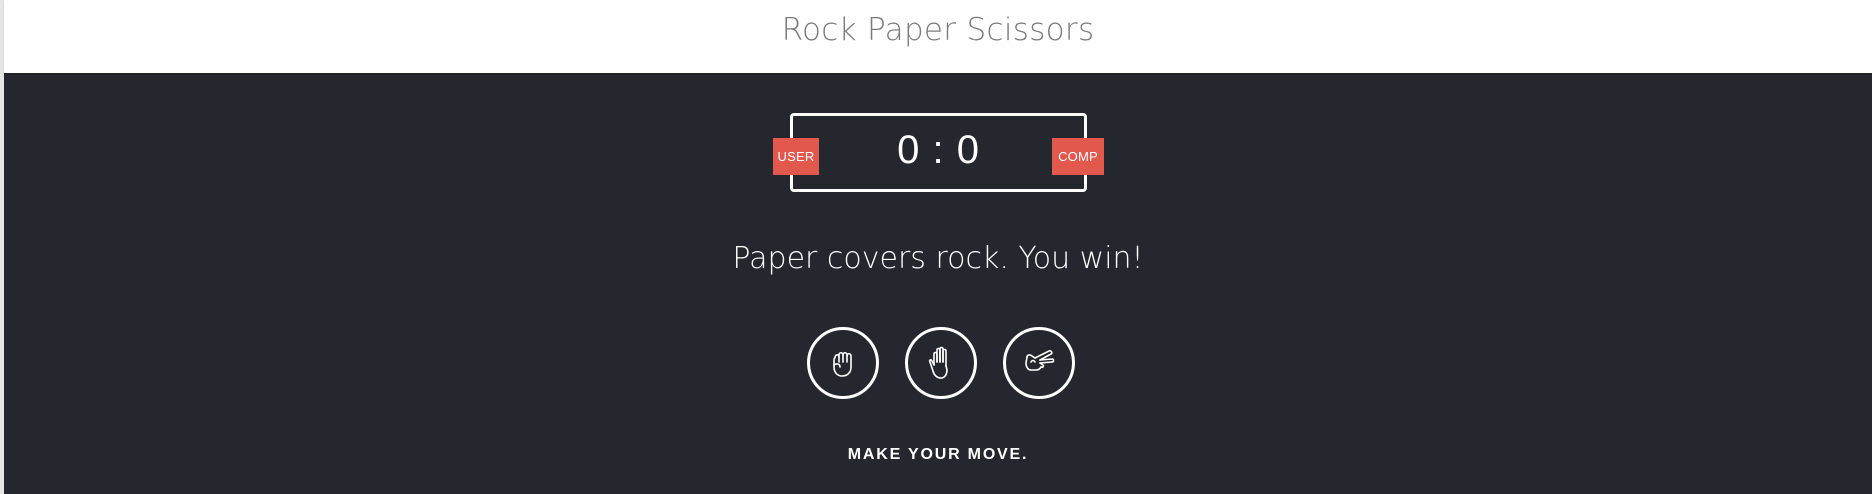  I want to click on page-title: Rock Paper Scissors, so click(938, 30).